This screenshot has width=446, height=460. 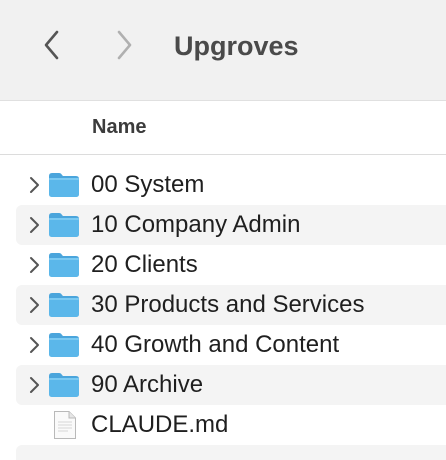 I want to click on forward-button, so click(x=124, y=45).